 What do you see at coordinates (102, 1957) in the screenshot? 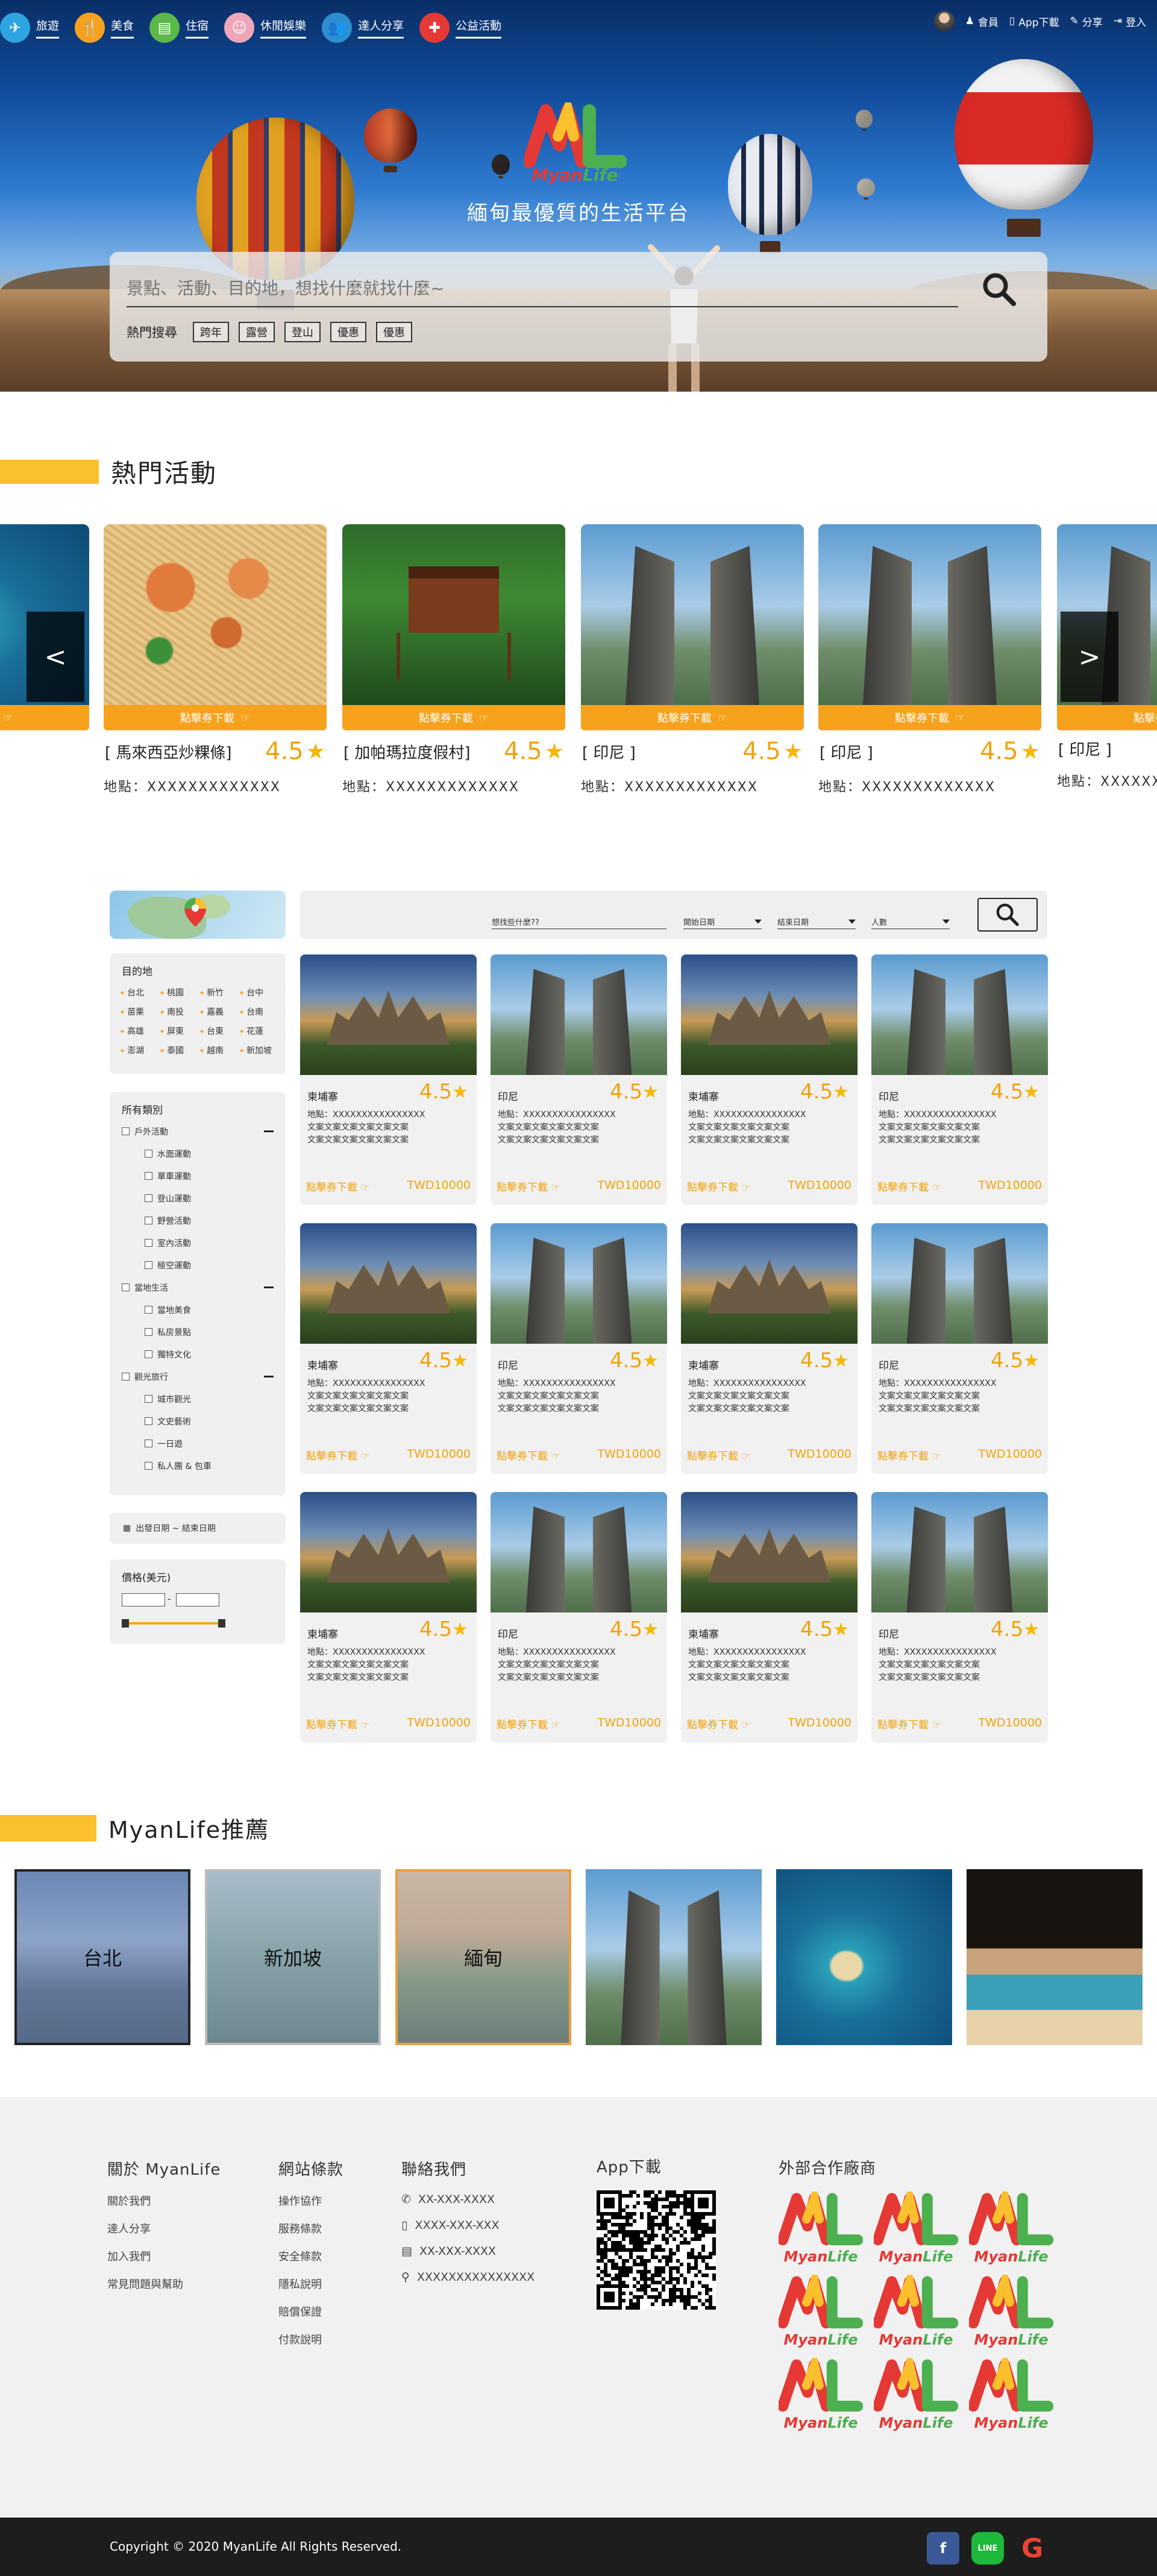
I see `recommend-card: 台北` at bounding box center [102, 1957].